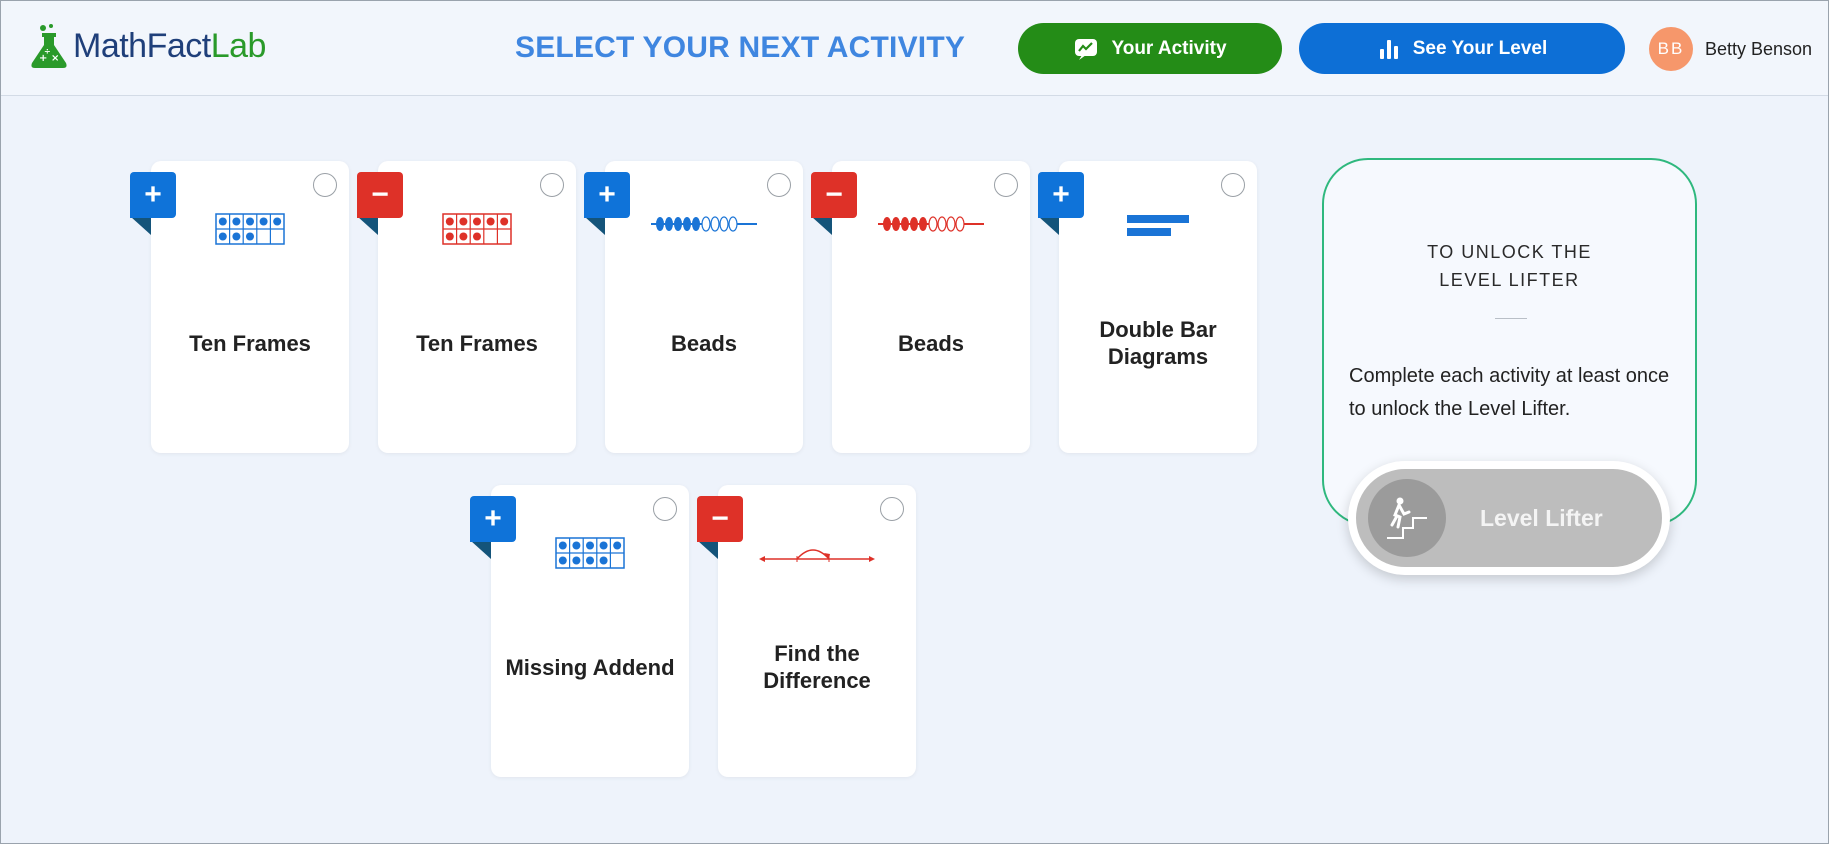 The width and height of the screenshot is (1829, 844). Describe the element at coordinates (477, 307) in the screenshot. I see `activity-card-ten-frames-subtraction: Ten Frames` at that location.